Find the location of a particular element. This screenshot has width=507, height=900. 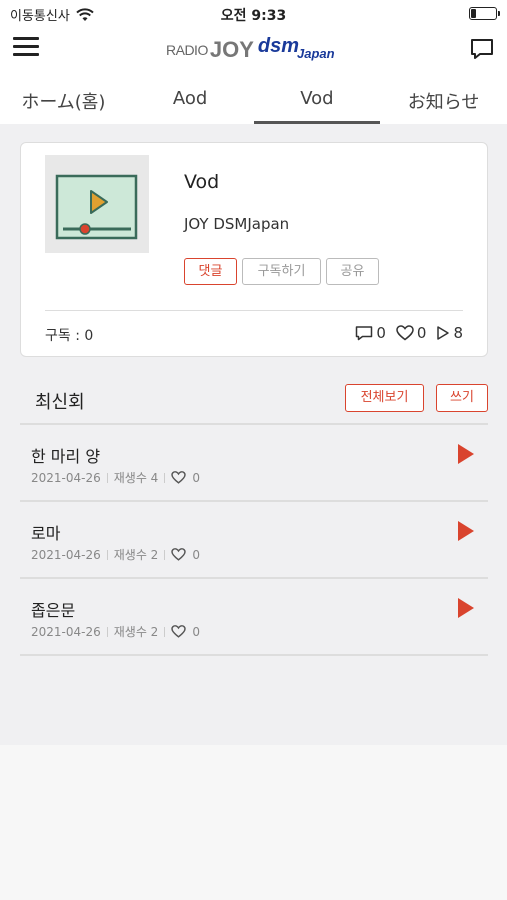

logo-japan-text: Japan is located at coordinates (316, 53).